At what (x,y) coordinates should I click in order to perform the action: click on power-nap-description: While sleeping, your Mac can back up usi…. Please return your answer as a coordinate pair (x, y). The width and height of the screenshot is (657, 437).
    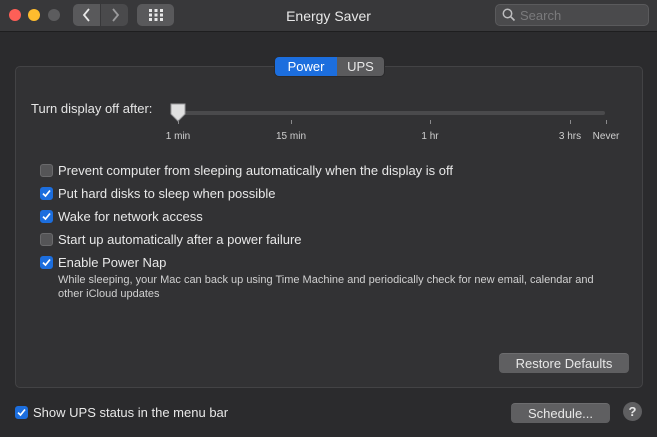
    Looking at the image, I should click on (326, 287).